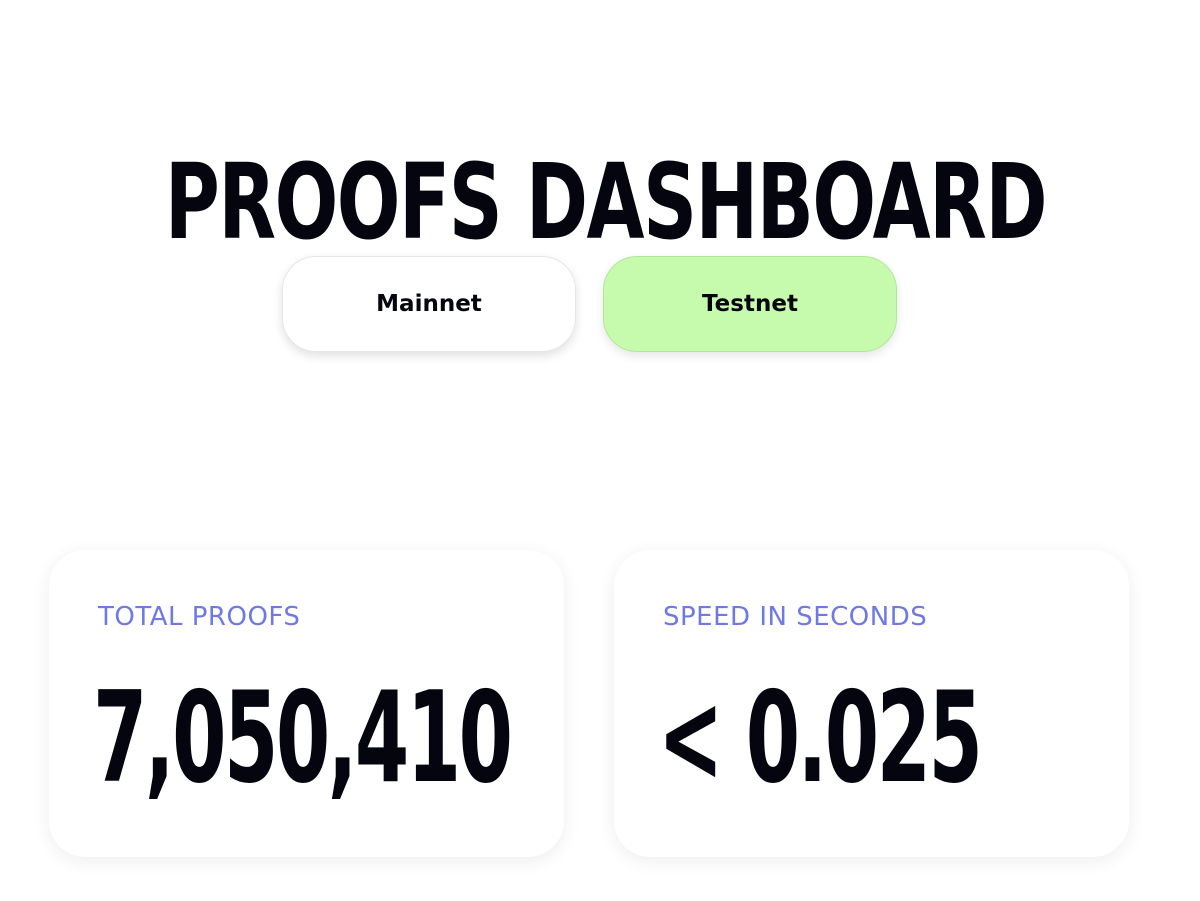  I want to click on tab-mainnet-label: Mainnet, so click(429, 304).